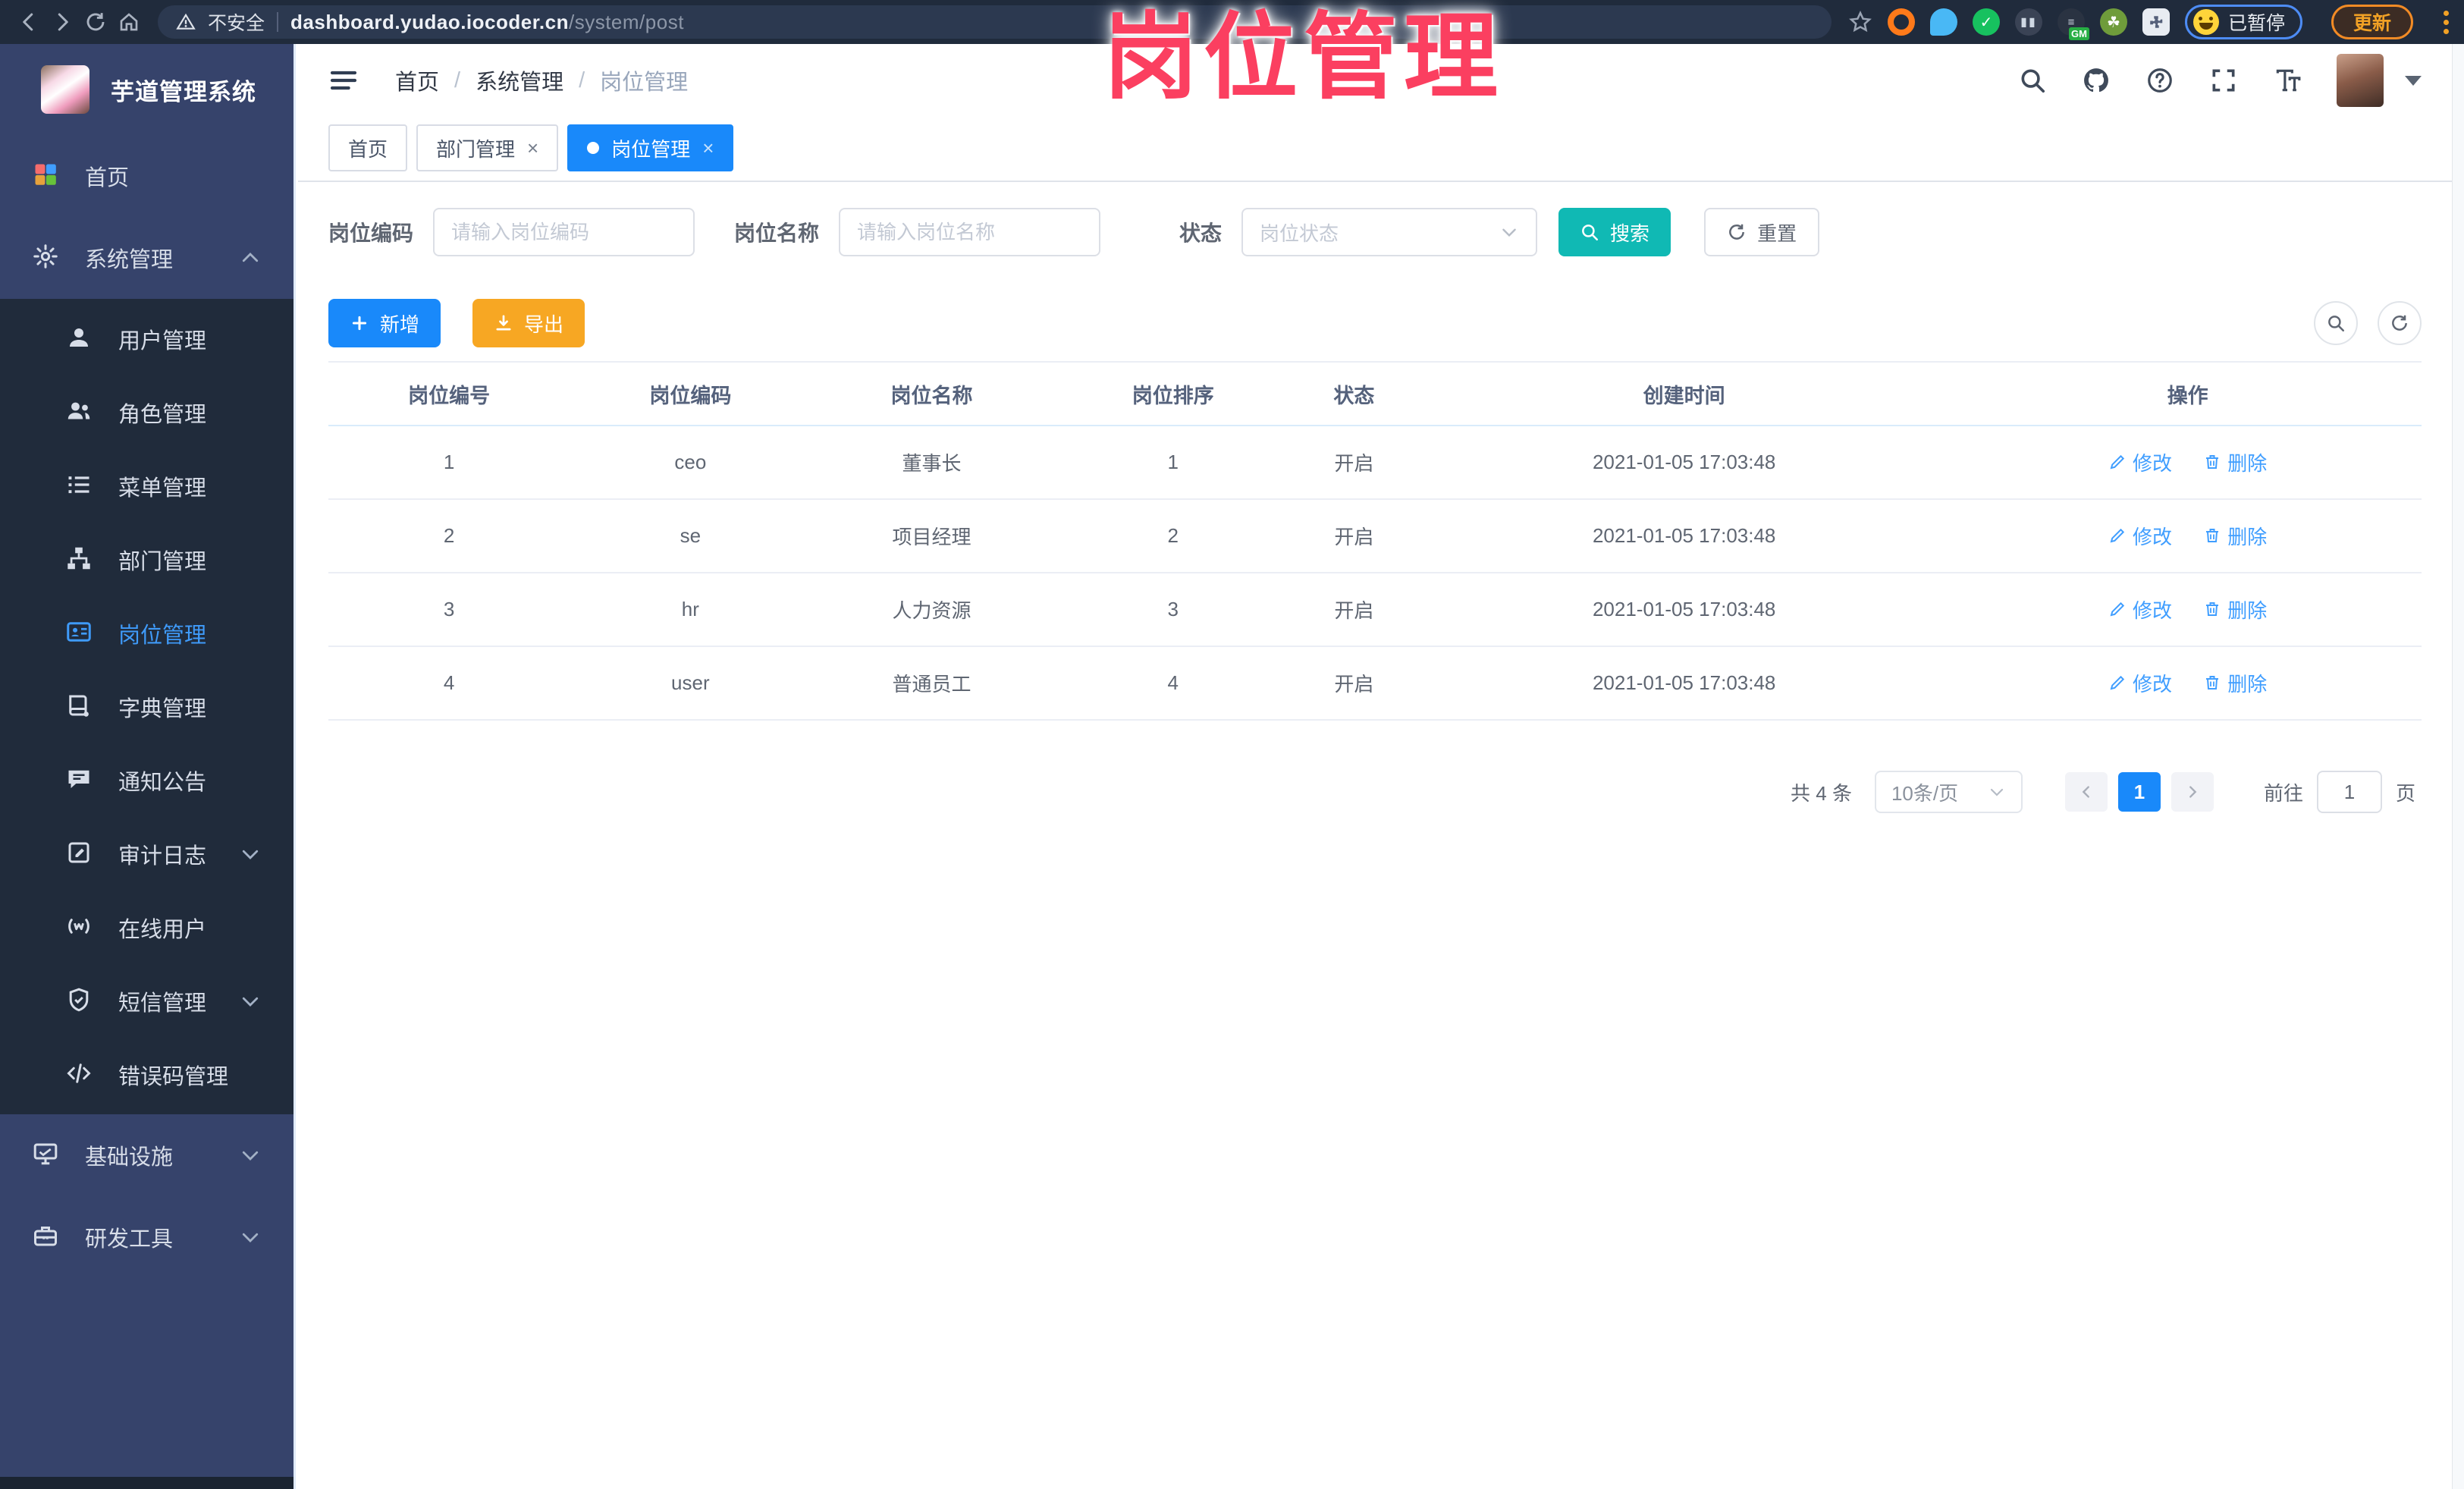 The image size is (2464, 1489). I want to click on prev-page-button, so click(2086, 792).